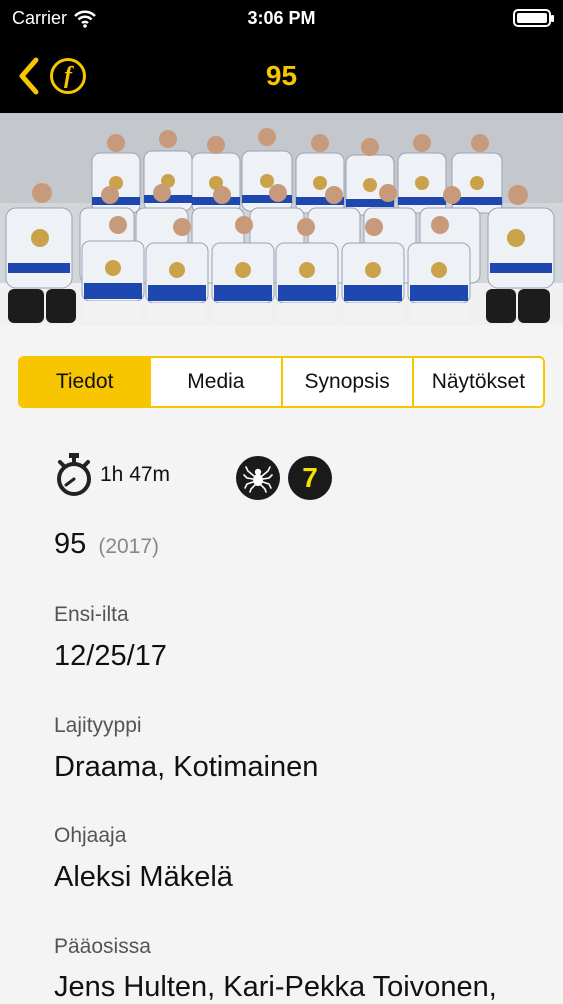 This screenshot has height=1004, width=563. What do you see at coordinates (74, 474) in the screenshot?
I see `stopwatch-icon` at bounding box center [74, 474].